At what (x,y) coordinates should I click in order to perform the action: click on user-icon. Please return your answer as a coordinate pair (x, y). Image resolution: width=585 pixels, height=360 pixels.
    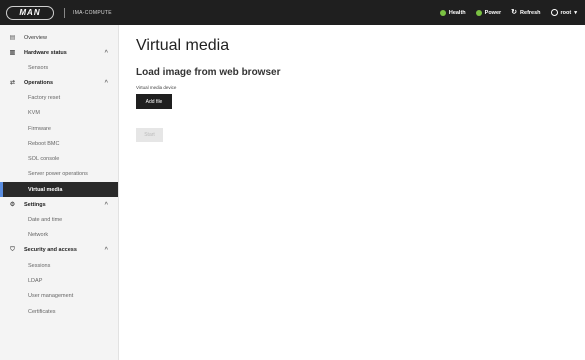
    Looking at the image, I should click on (554, 12).